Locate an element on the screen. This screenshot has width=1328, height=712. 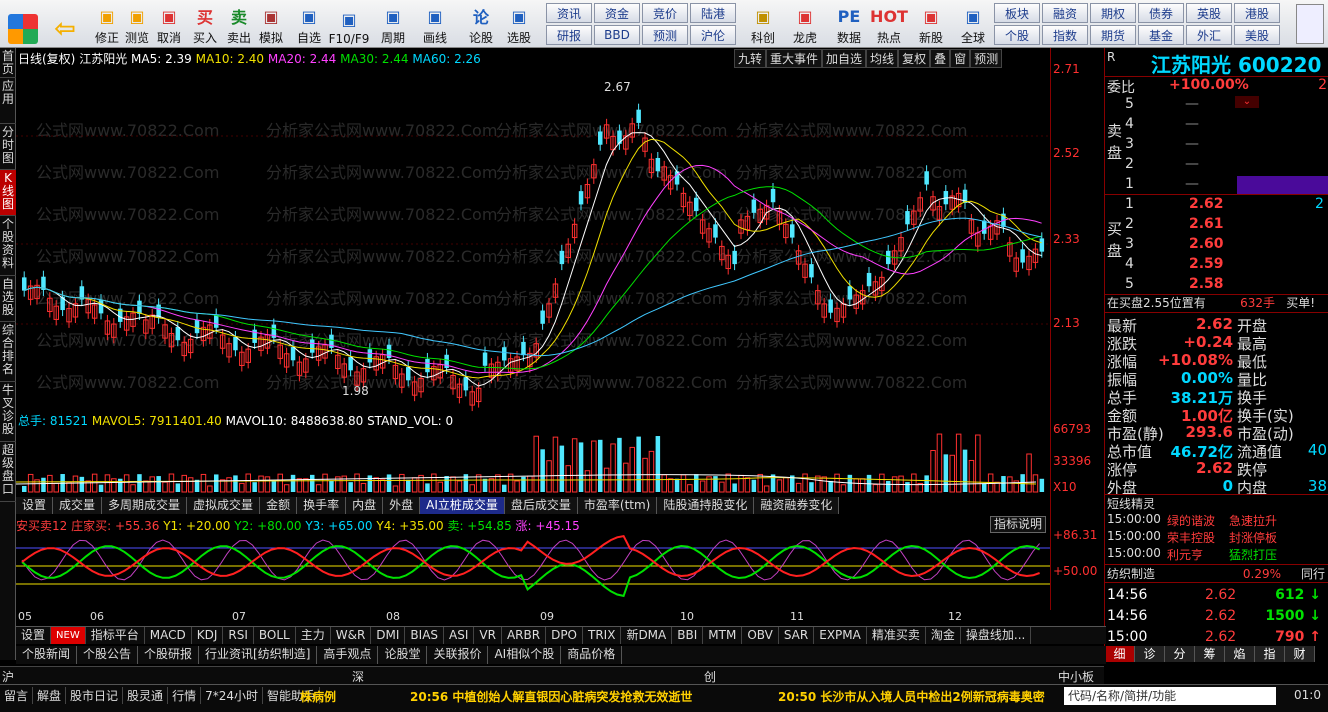
新股-button: ▣ 新股 is located at coordinates (931, 24).